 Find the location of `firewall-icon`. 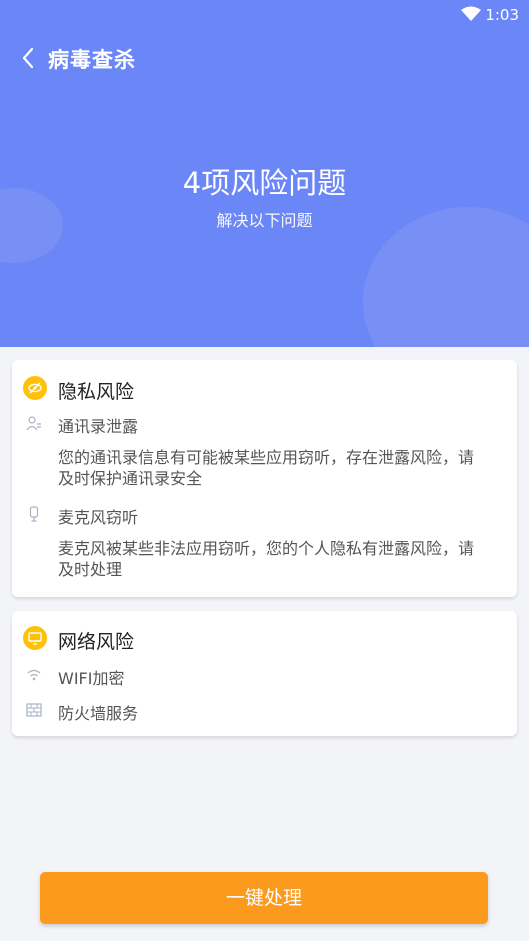

firewall-icon is located at coordinates (34, 710).